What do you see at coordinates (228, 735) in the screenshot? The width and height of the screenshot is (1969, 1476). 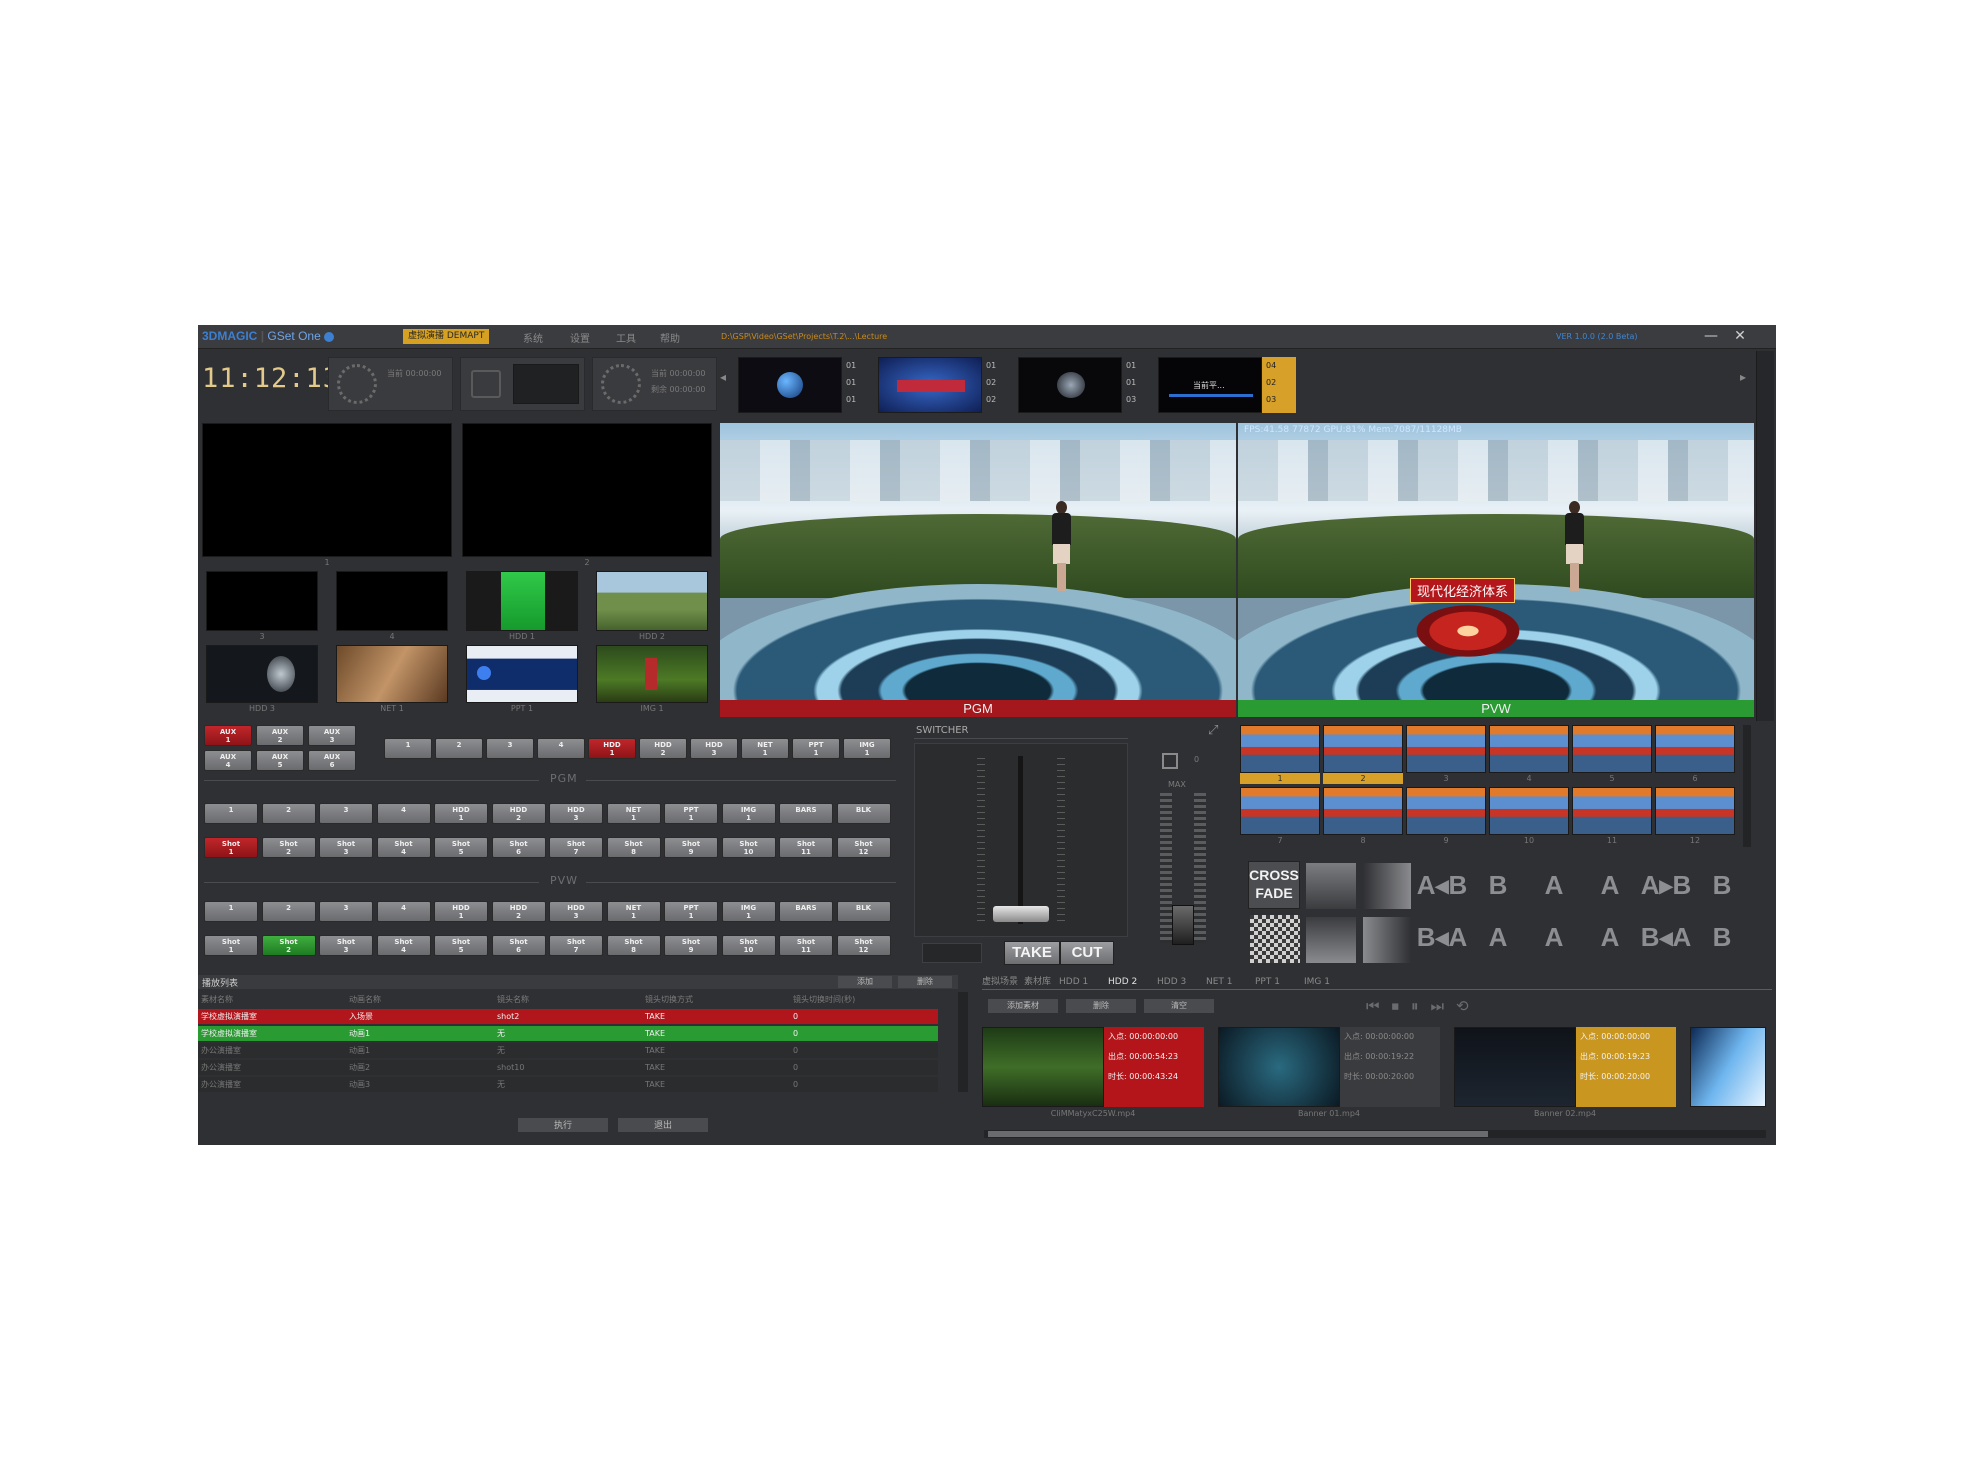 I see `aux-button-1: AUX 1` at bounding box center [228, 735].